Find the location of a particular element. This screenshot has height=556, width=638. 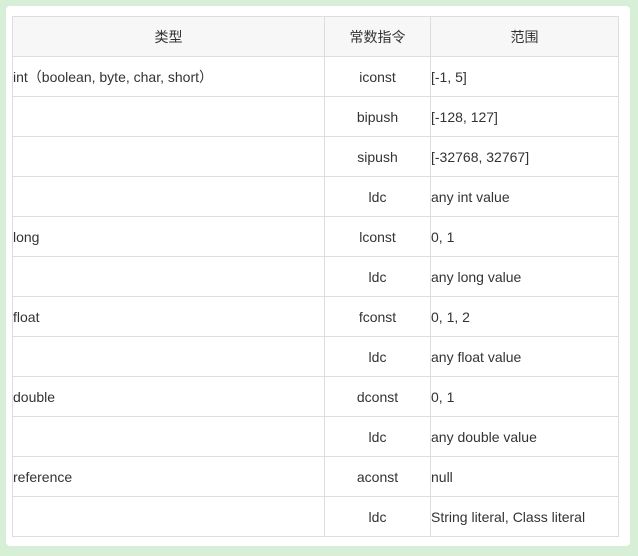

cell-instruction: bipush is located at coordinates (377, 116).